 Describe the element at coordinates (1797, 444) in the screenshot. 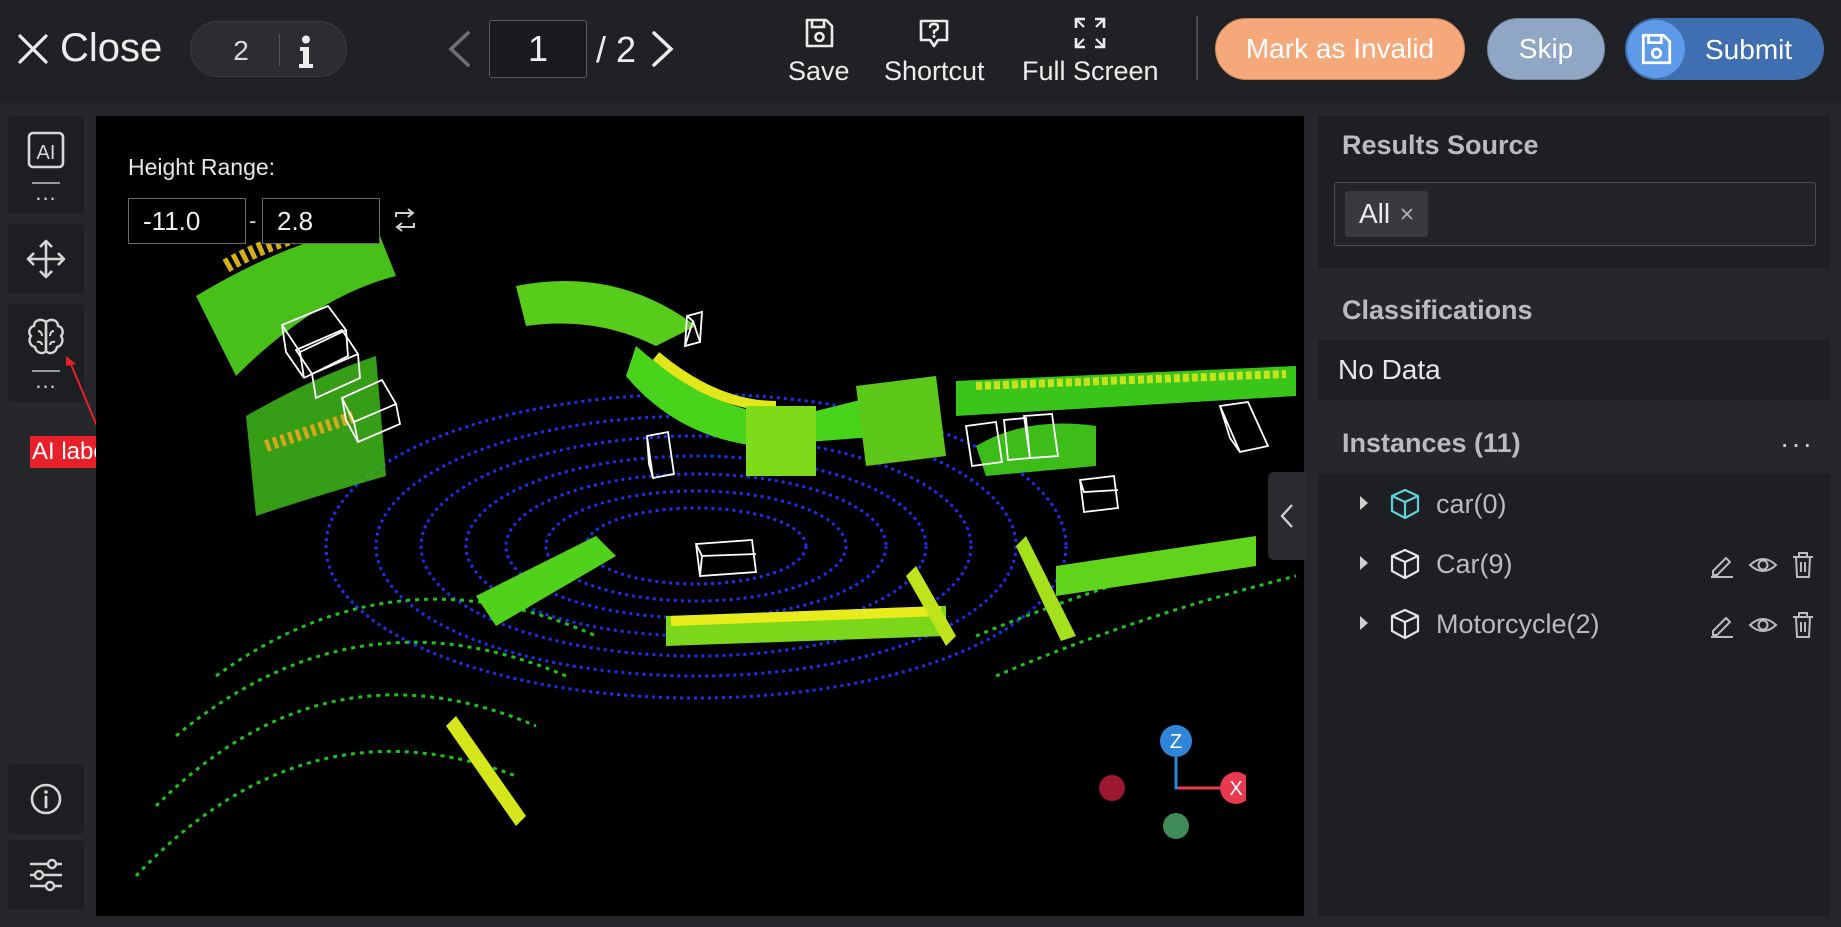

I see `instances-more-button: ···` at that location.